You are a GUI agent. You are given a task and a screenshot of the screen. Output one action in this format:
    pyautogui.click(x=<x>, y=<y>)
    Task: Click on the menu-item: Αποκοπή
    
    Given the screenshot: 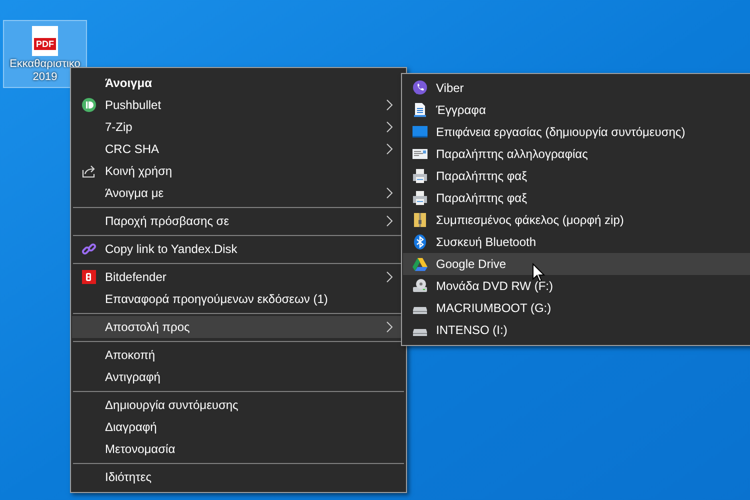 What is the action you would take?
    pyautogui.click(x=238, y=355)
    